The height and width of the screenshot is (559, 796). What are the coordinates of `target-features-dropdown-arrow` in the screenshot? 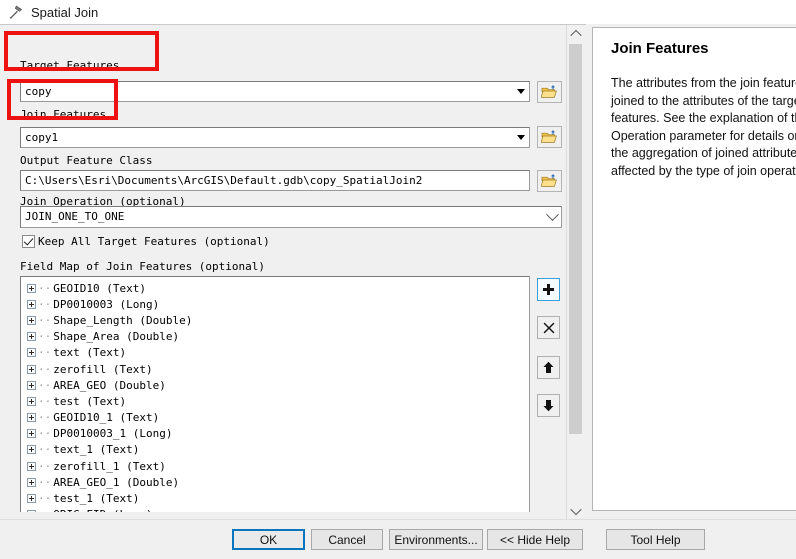 It's located at (520, 91).